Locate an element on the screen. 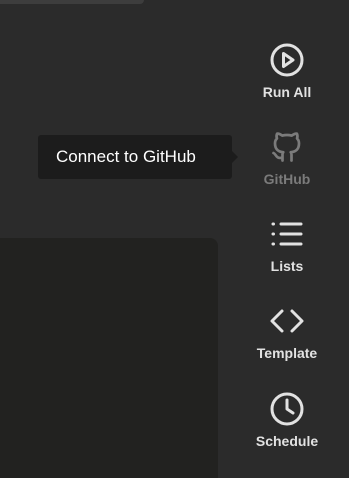 Image resolution: width=349 pixels, height=478 pixels. code-brackets-icon is located at coordinates (287, 321).